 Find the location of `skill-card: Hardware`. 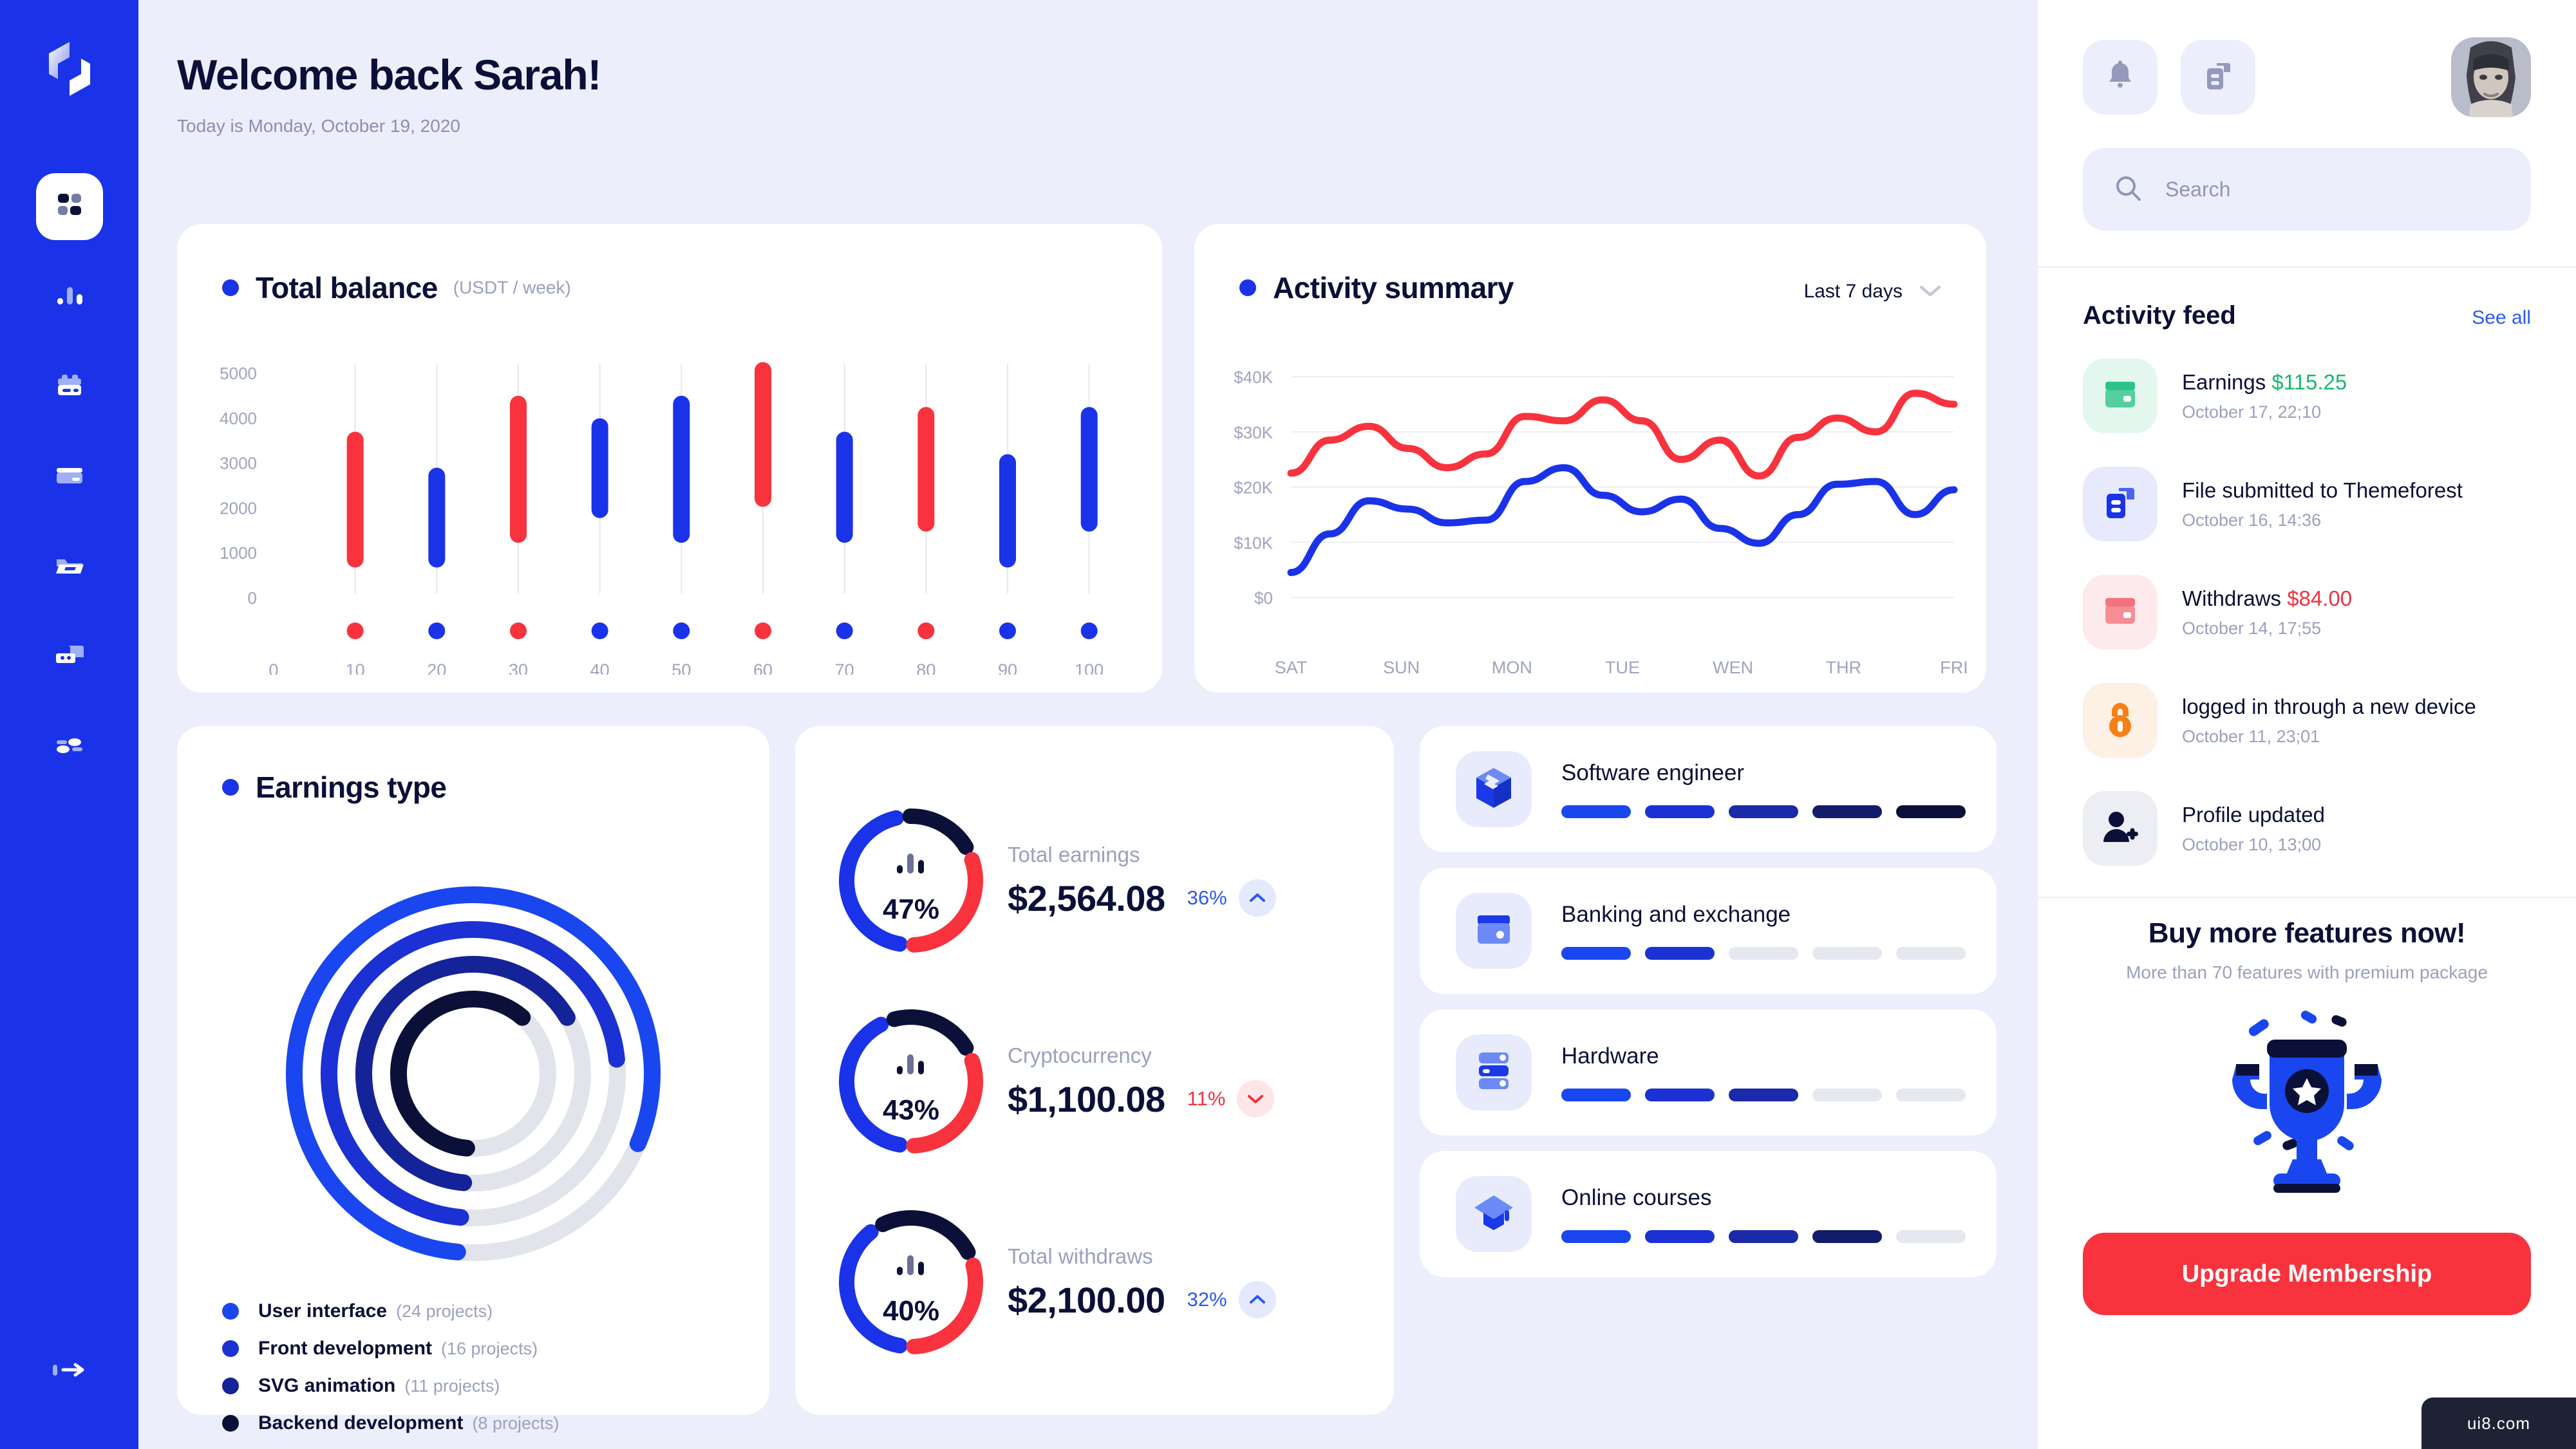

skill-card: Hardware is located at coordinates (1708, 1072).